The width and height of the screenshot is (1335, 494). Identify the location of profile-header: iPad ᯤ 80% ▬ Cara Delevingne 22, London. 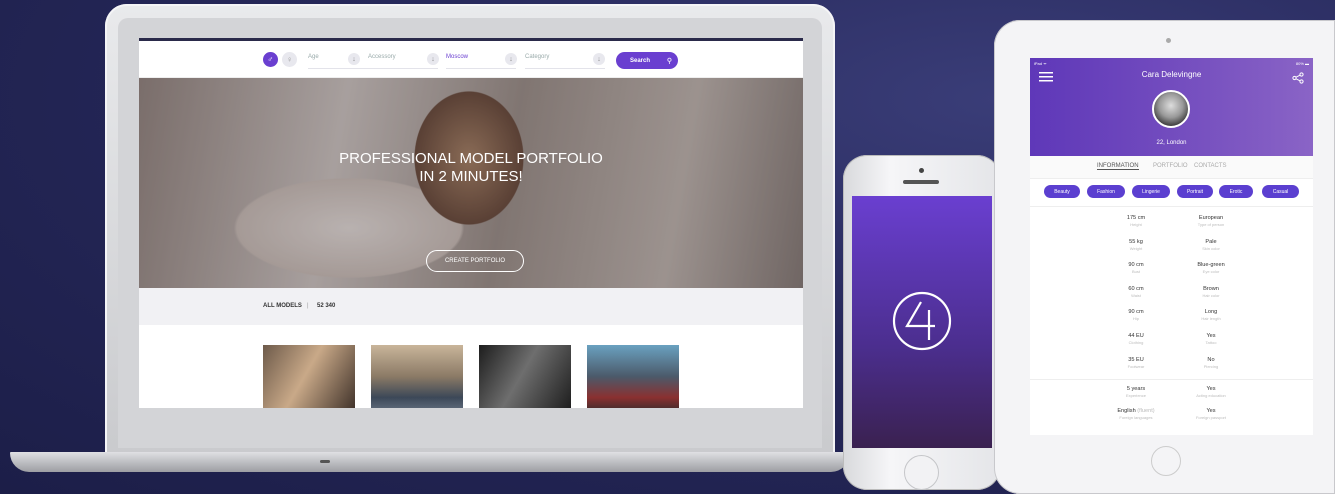
(1171, 107).